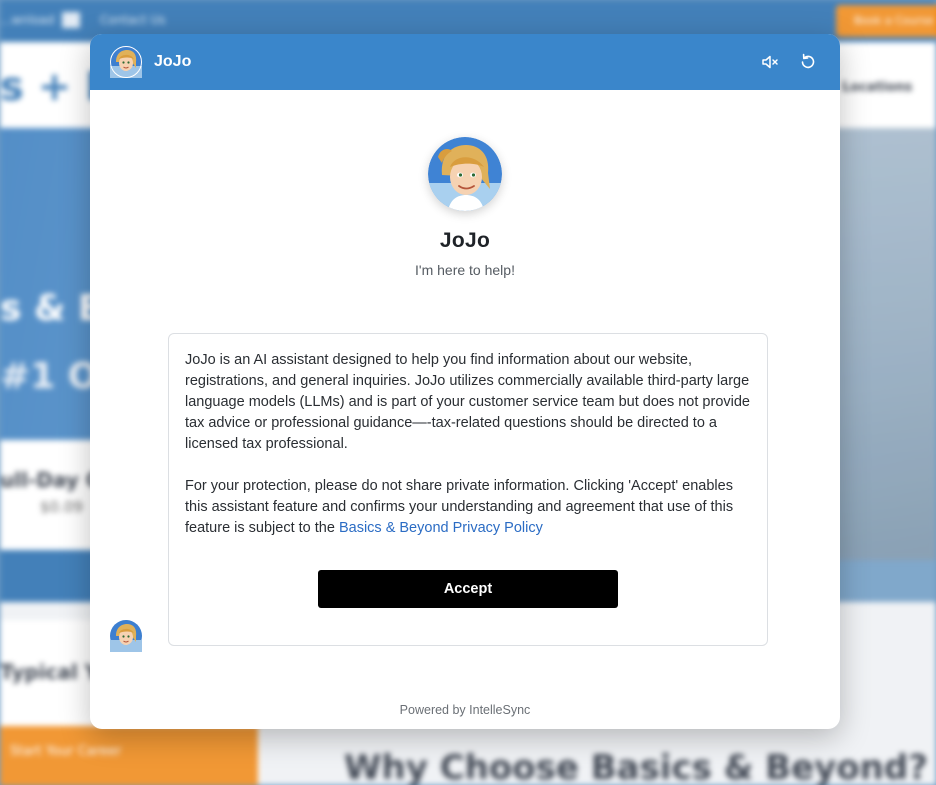 This screenshot has width=936, height=785. What do you see at coordinates (465, 174) in the screenshot?
I see `agent-profile-avatar` at bounding box center [465, 174].